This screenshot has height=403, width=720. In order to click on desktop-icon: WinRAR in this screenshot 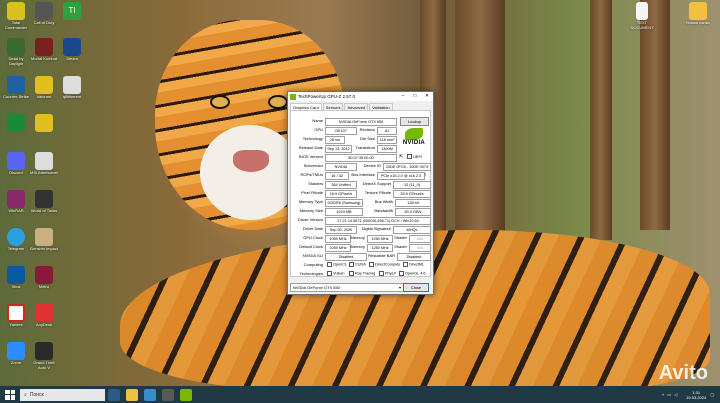, I will do `click(16, 201)`.